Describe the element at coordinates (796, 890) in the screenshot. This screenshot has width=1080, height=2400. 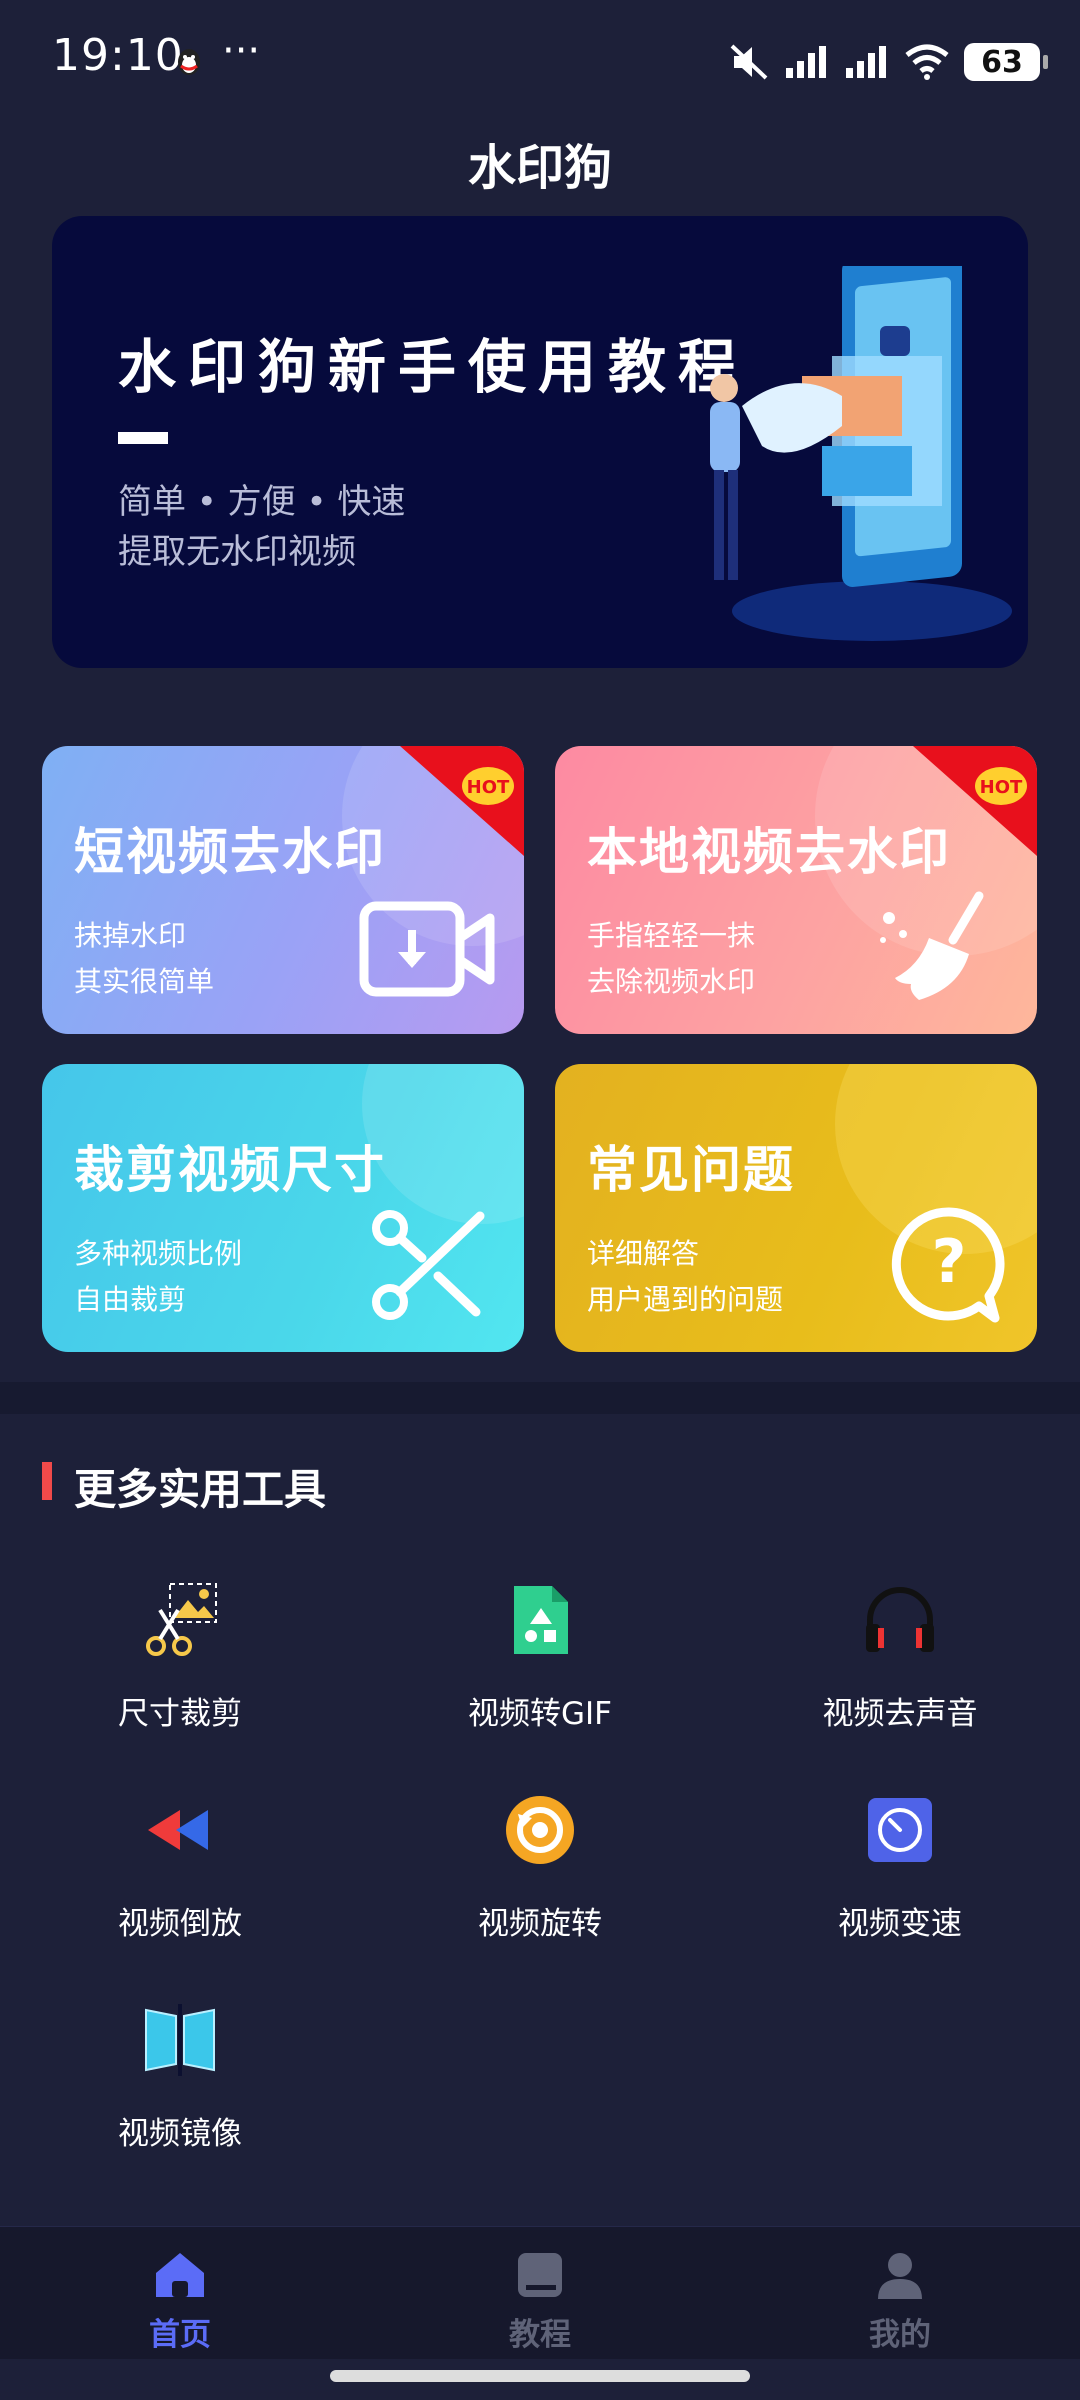
I see `card-local-video-watermark: HOT 本地视频去水印 手指轻轻一抹 去除视频水印` at that location.